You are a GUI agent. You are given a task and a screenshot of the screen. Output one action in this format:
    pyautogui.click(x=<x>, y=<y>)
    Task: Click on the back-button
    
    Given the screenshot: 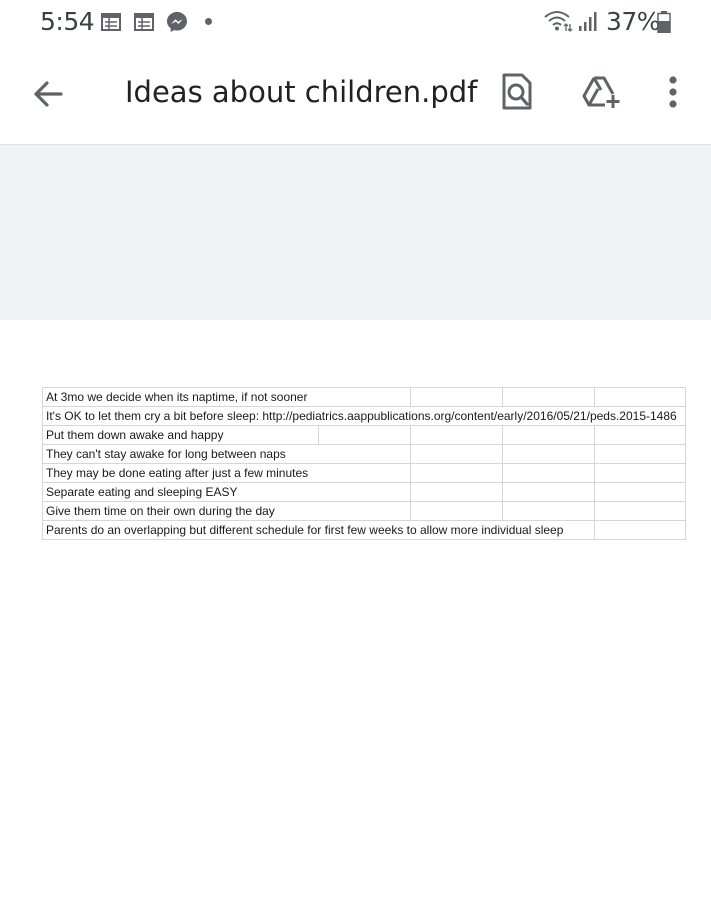 What is the action you would take?
    pyautogui.click(x=48, y=96)
    